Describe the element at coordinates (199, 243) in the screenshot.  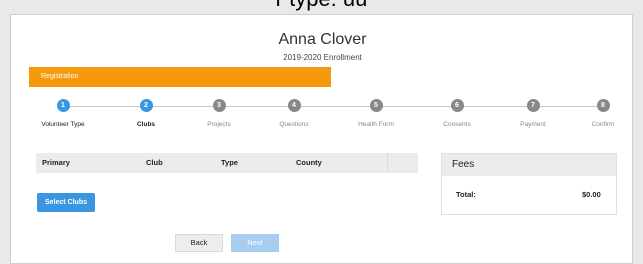
I see `back-button: Back` at that location.